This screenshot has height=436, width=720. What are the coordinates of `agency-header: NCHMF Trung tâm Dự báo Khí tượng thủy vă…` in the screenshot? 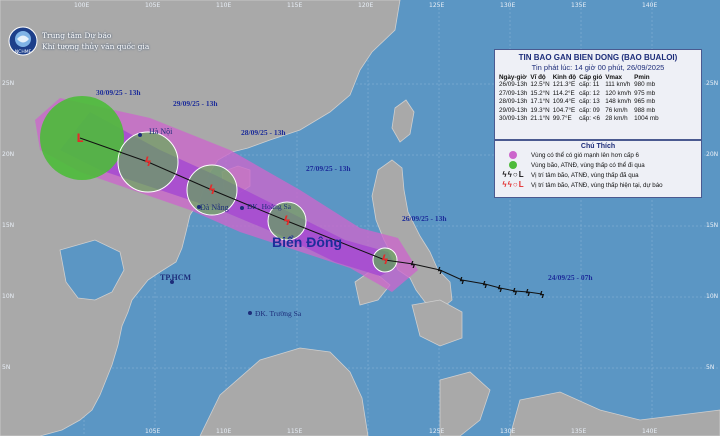 It's located at (78, 41).